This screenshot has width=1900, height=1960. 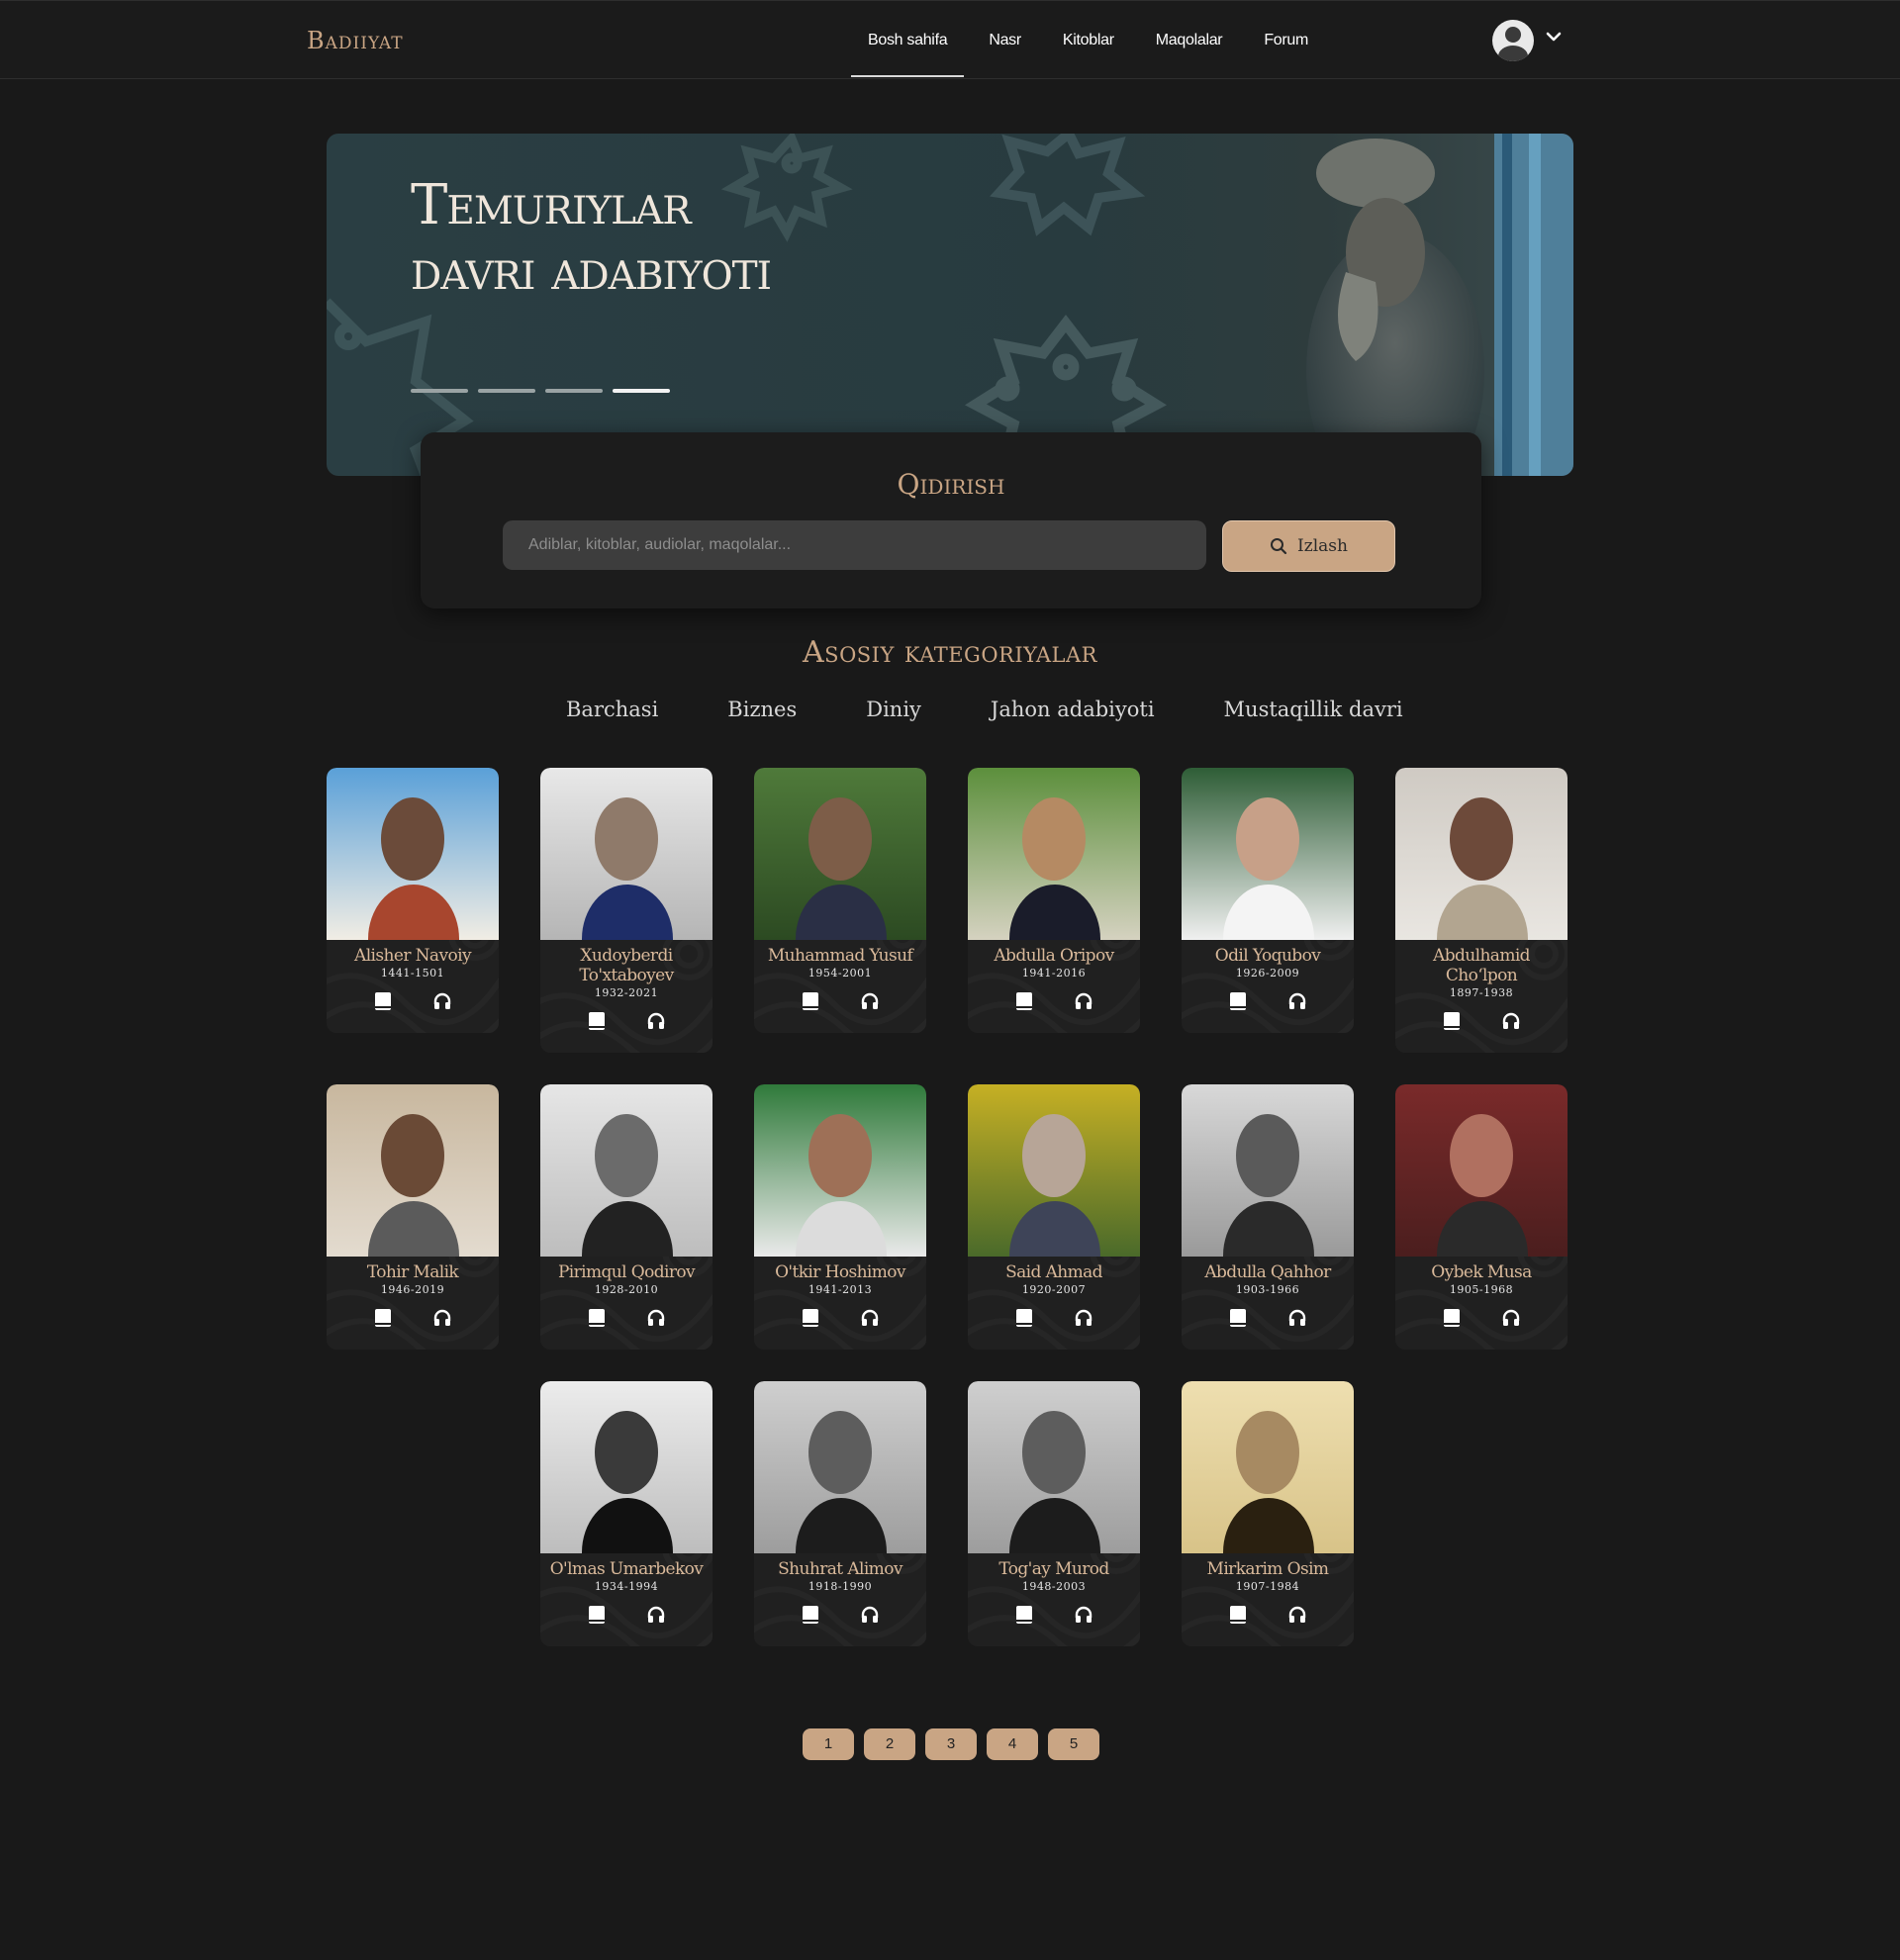 What do you see at coordinates (1013, 1744) in the screenshot?
I see `page-button-4: 4` at bounding box center [1013, 1744].